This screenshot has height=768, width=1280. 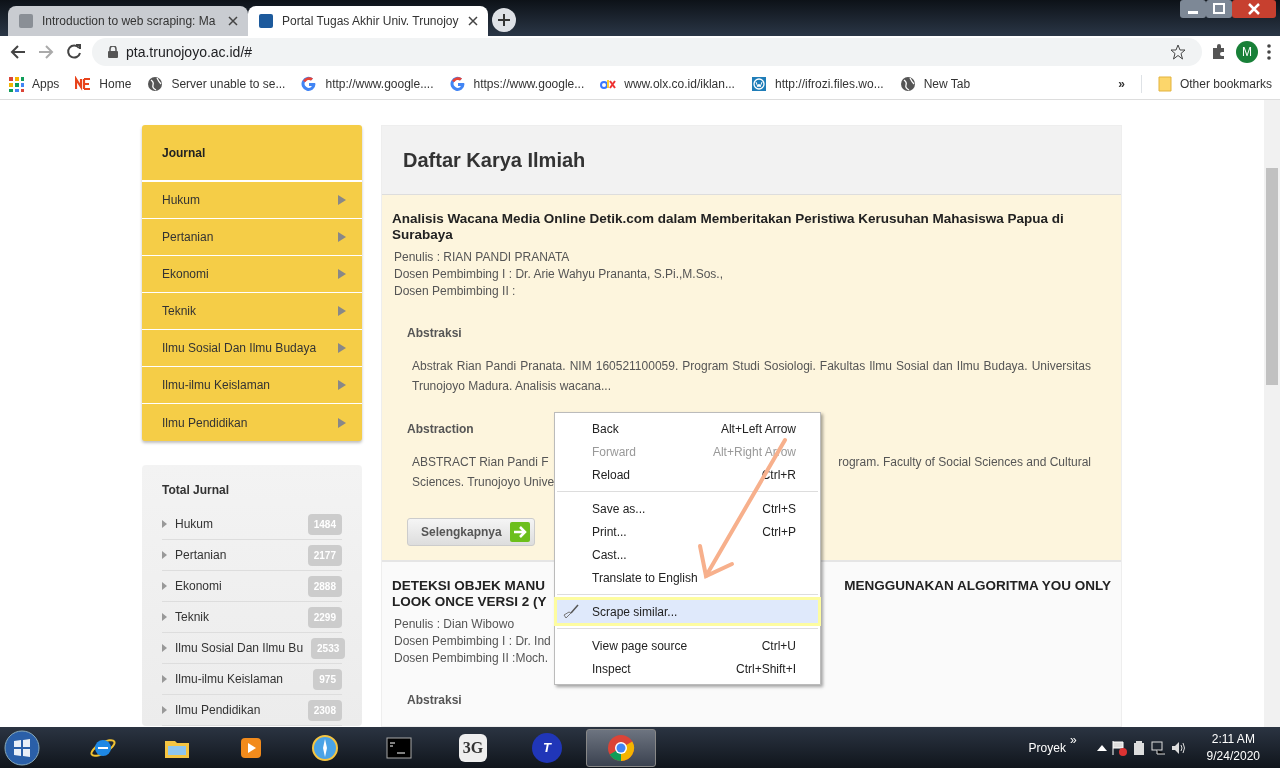 What do you see at coordinates (1272, 276) in the screenshot?
I see `scroll-thumb` at bounding box center [1272, 276].